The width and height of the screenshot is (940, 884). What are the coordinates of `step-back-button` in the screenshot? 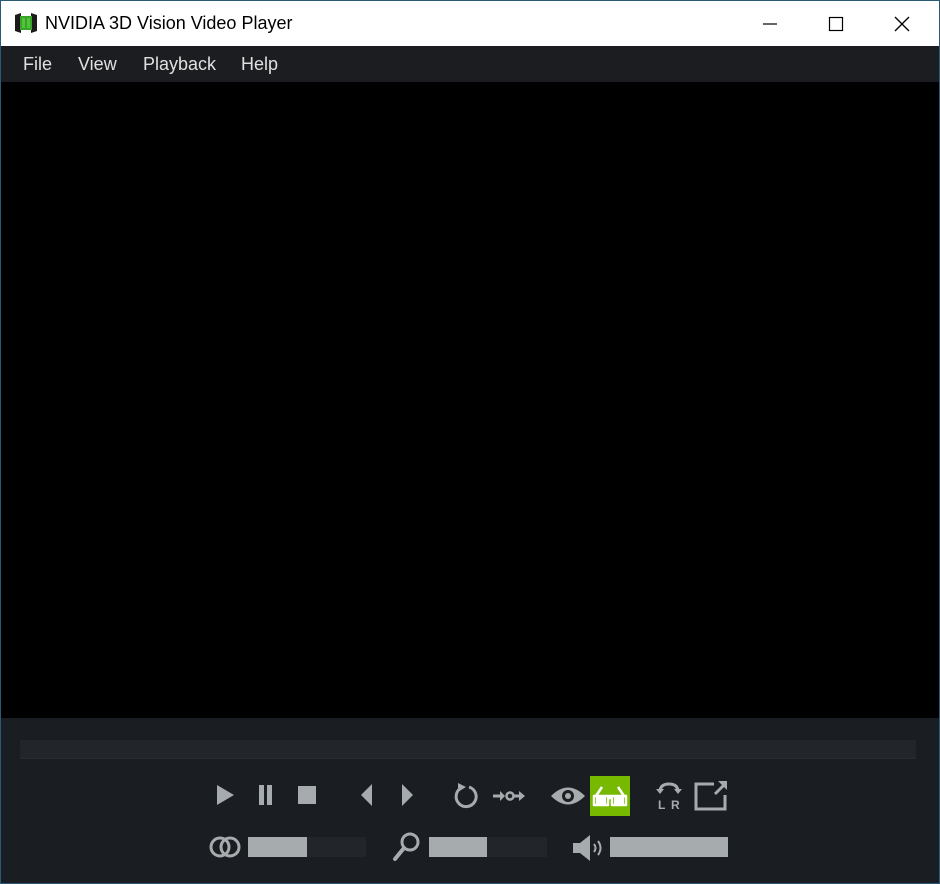 It's located at (367, 795).